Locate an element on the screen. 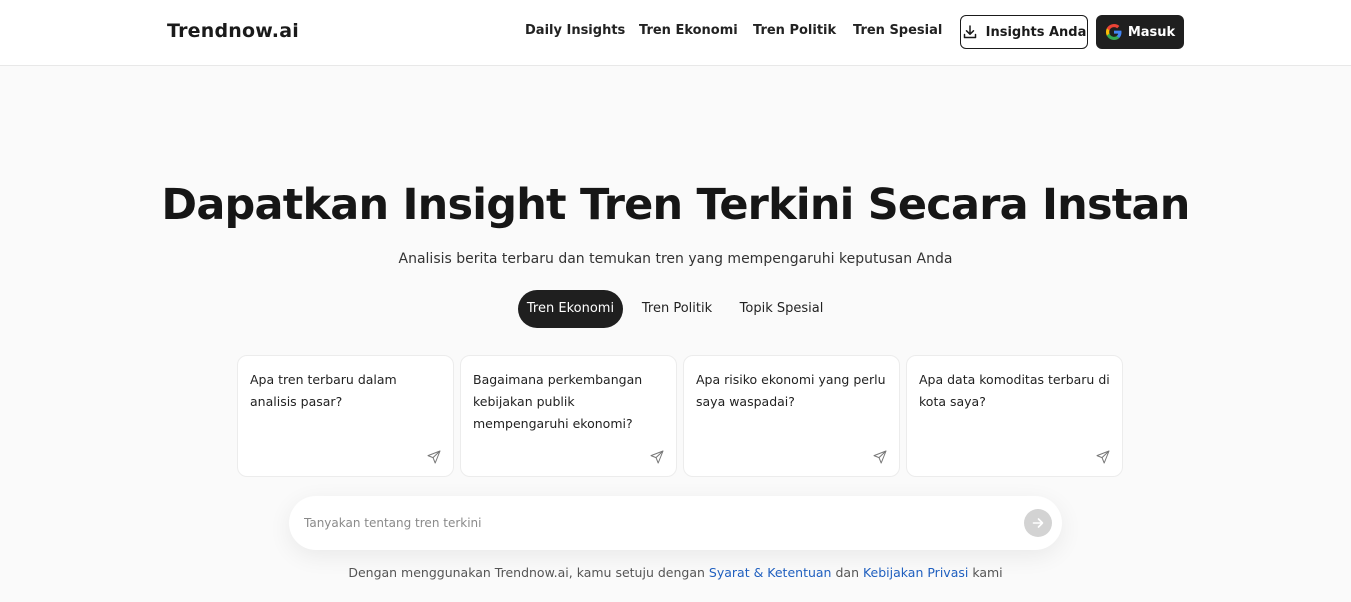 This screenshot has width=1351, height=602. terms-conjunction: dan is located at coordinates (847, 572).